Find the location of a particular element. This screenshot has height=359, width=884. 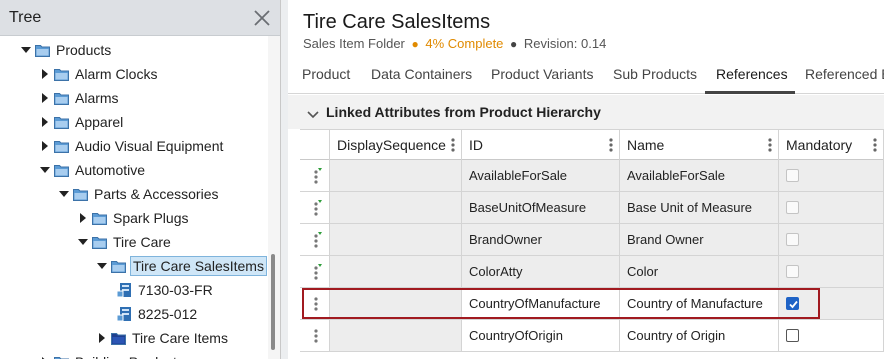

tree-item-building-products: Building Products is located at coordinates (113, 354).